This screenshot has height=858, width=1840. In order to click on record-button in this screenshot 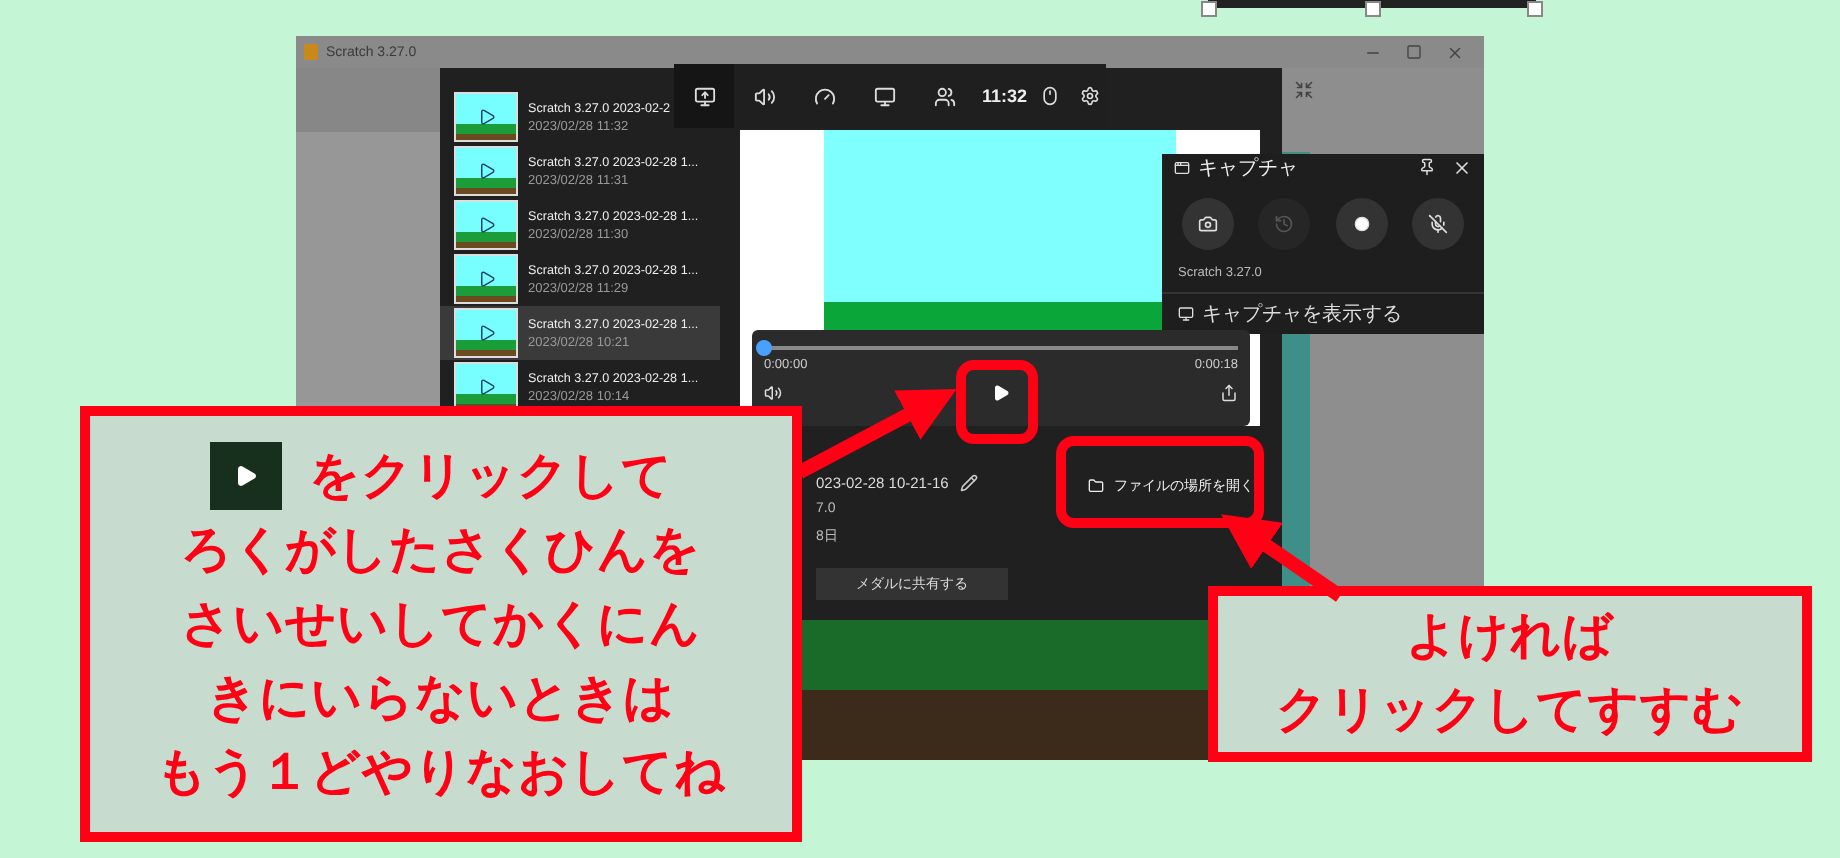, I will do `click(1361, 224)`.